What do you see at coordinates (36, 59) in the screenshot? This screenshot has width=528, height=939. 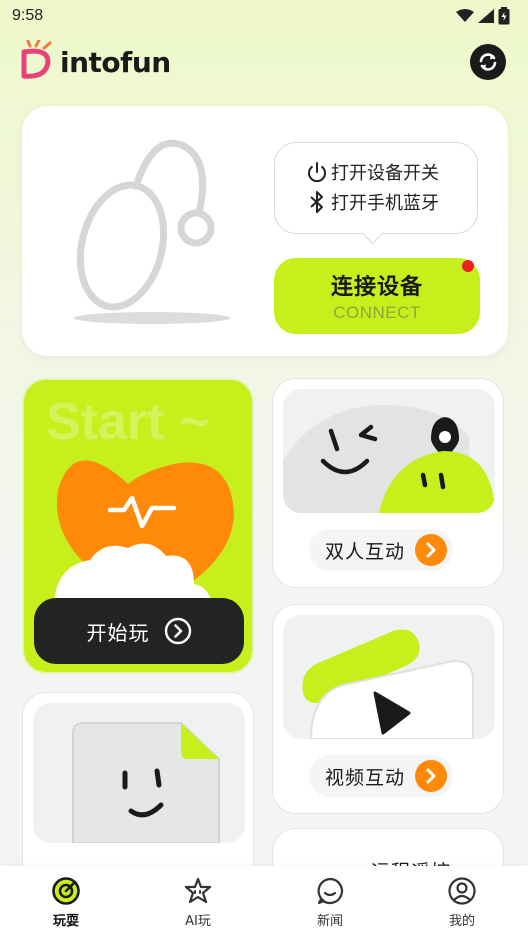 I see `logo-mark-icon` at bounding box center [36, 59].